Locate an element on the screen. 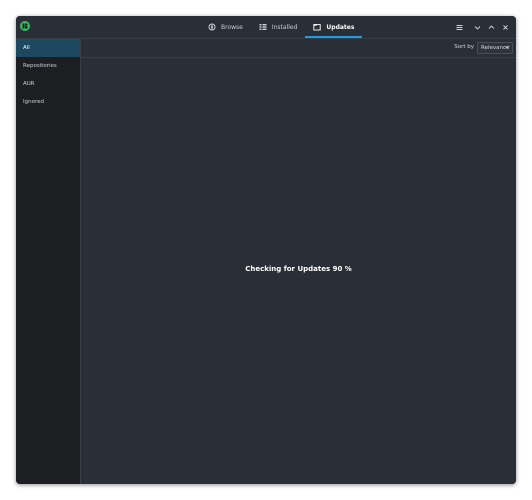  window-controls is located at coordinates (482, 27).